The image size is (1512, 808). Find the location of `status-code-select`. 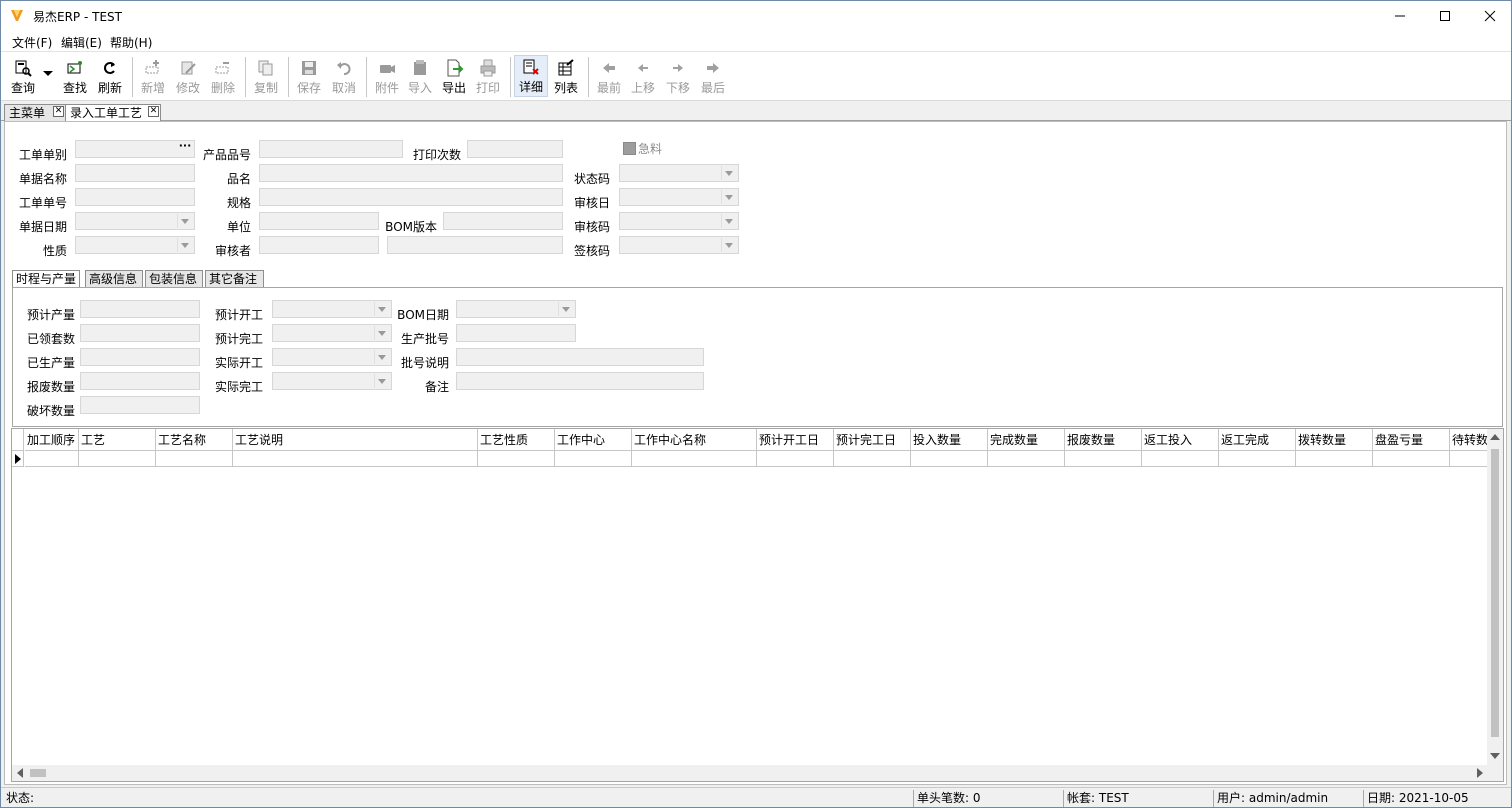

status-code-select is located at coordinates (679, 173).